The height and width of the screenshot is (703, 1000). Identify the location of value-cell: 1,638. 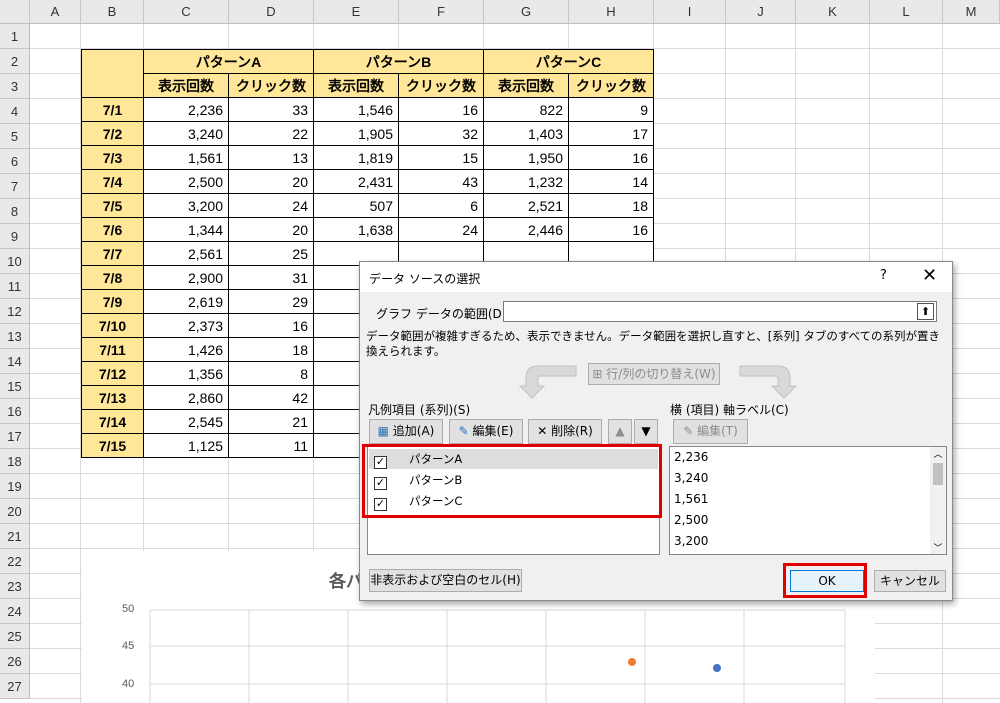
(356, 229).